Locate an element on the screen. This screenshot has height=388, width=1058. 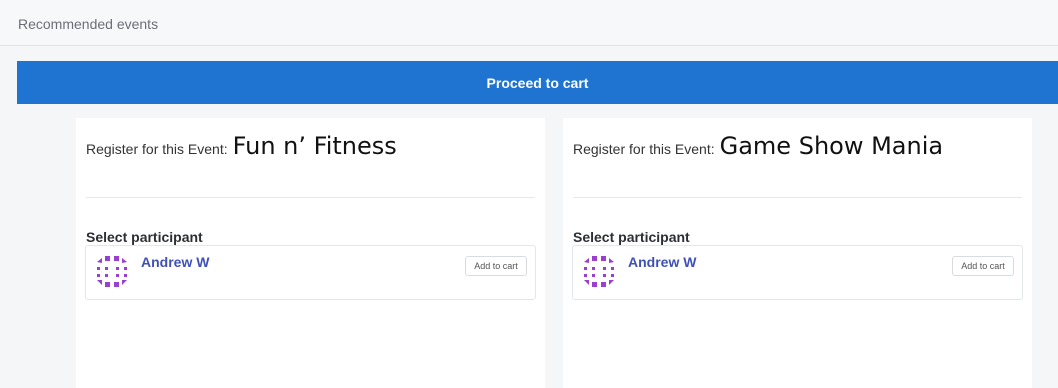
event-heading: Register for this Event: Game Show Mania is located at coordinates (758, 146).